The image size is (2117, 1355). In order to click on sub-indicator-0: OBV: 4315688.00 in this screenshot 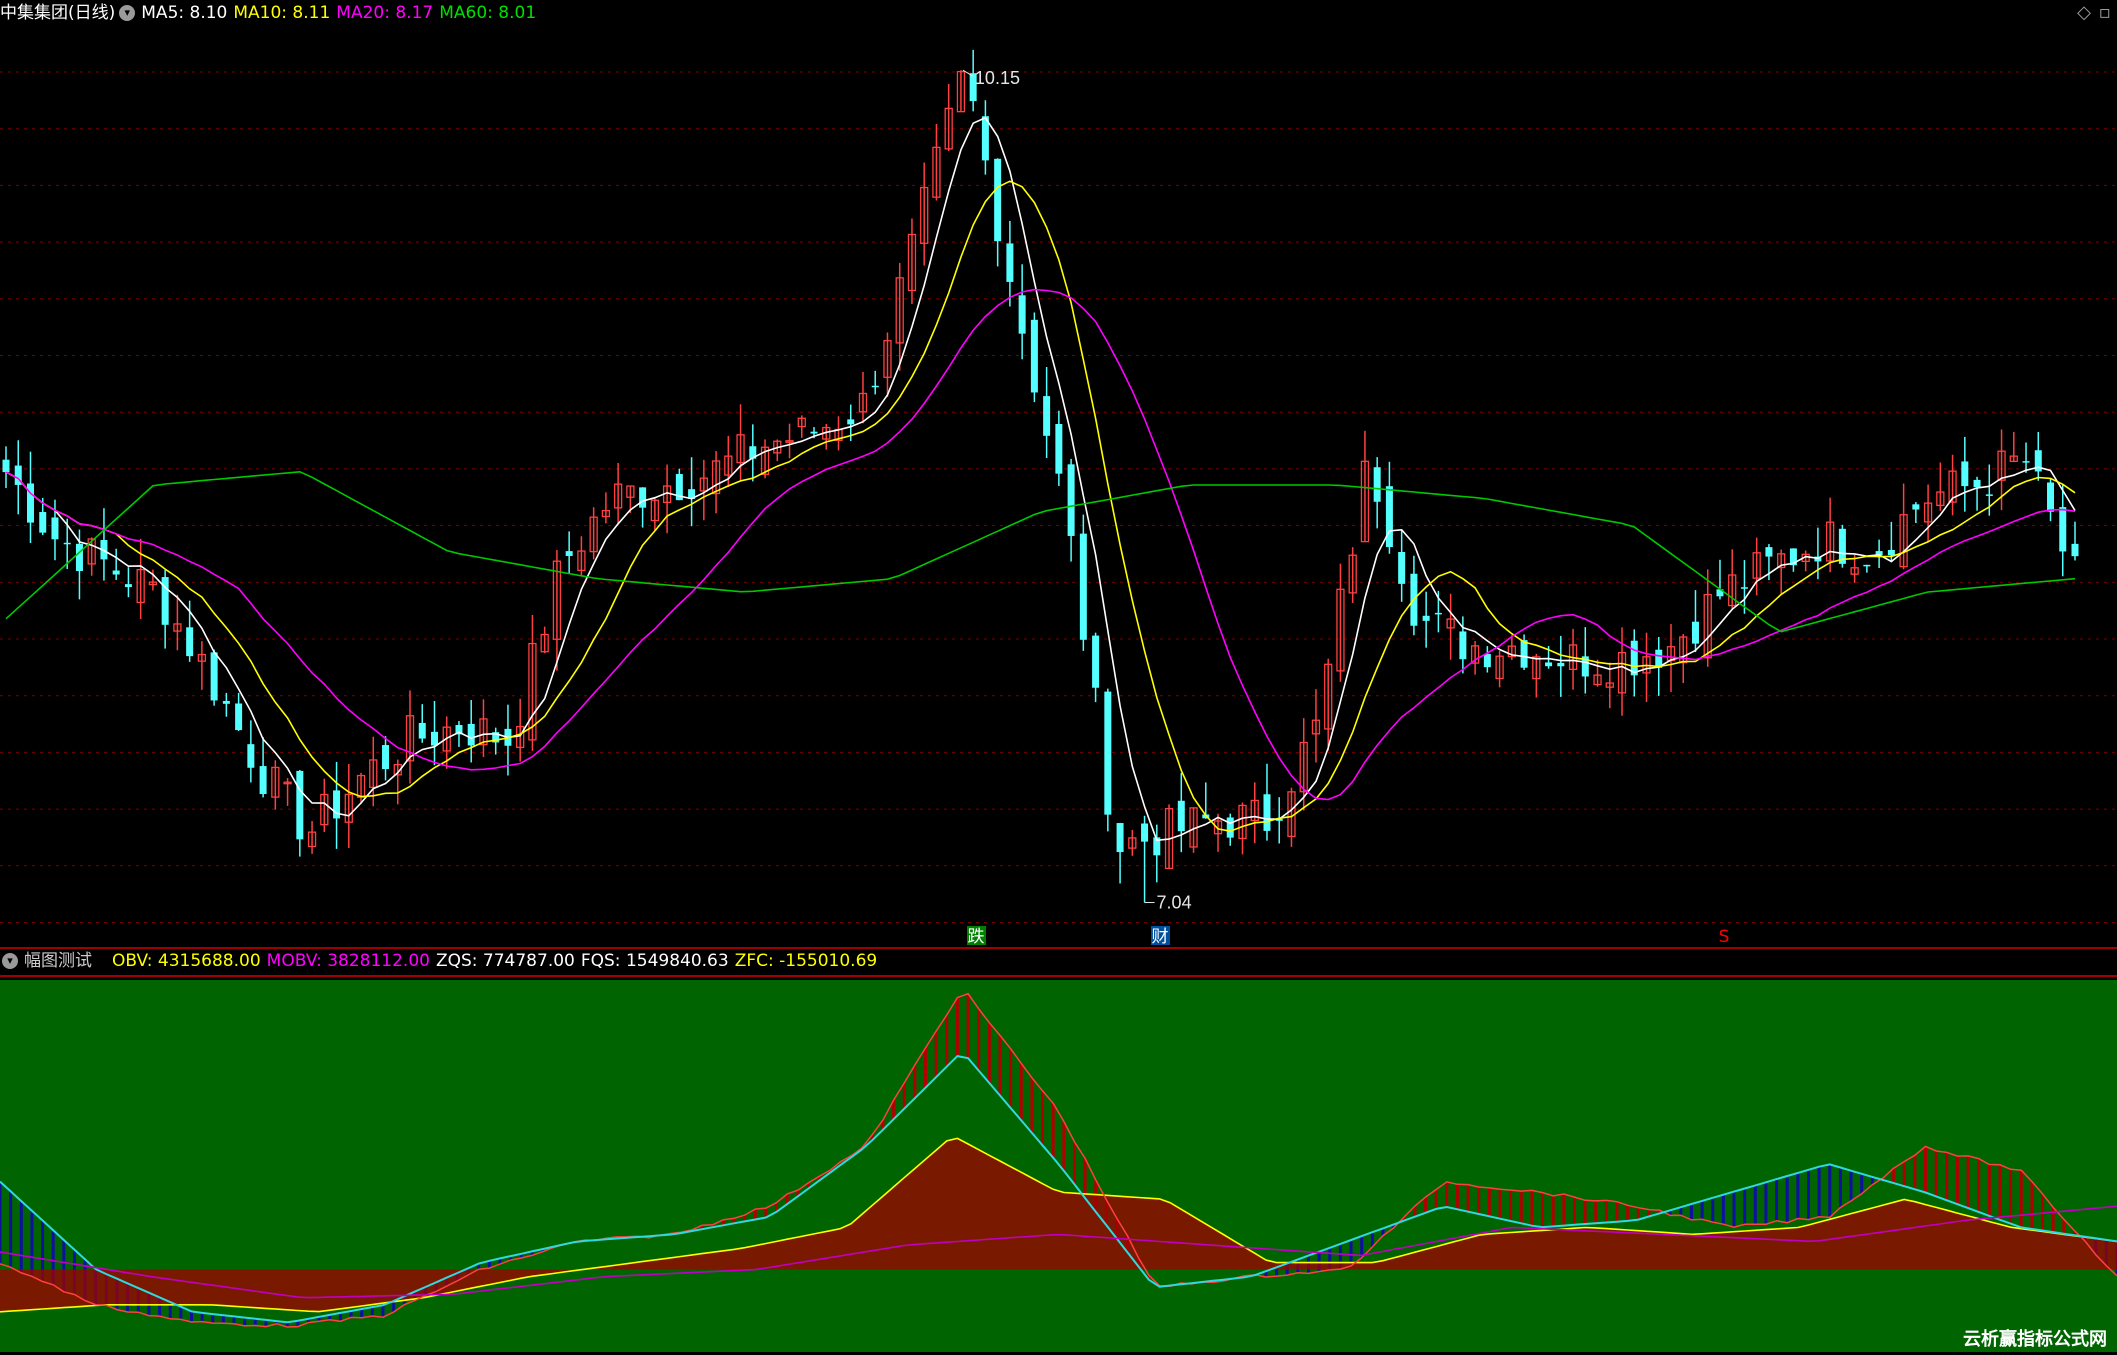, I will do `click(186, 961)`.